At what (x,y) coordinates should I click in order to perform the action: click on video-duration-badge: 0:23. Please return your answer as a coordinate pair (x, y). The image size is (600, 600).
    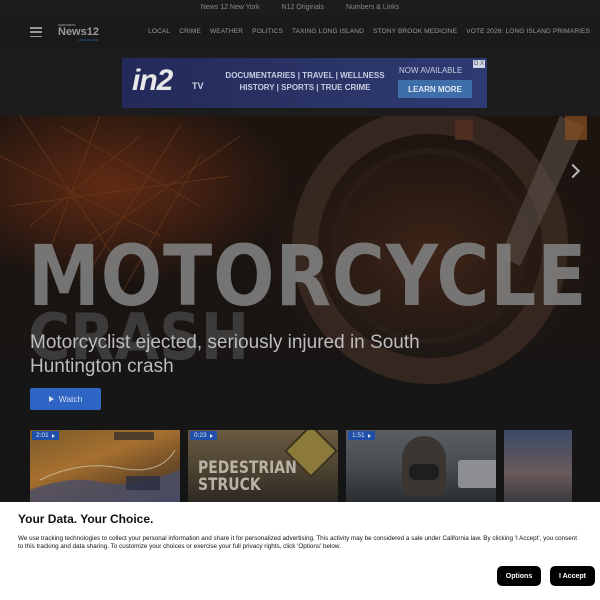
    Looking at the image, I should click on (203, 435).